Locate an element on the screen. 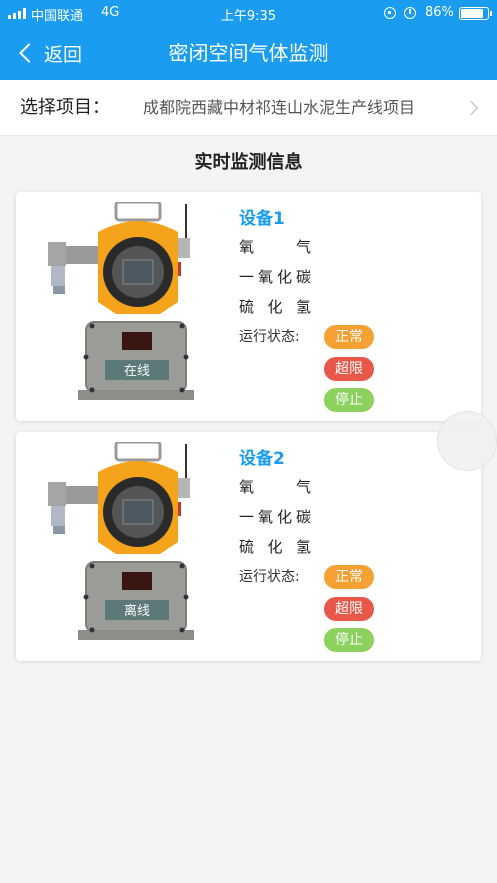 This screenshot has width=497, height=883. section-title: 实时监测信息 is located at coordinates (248, 162).